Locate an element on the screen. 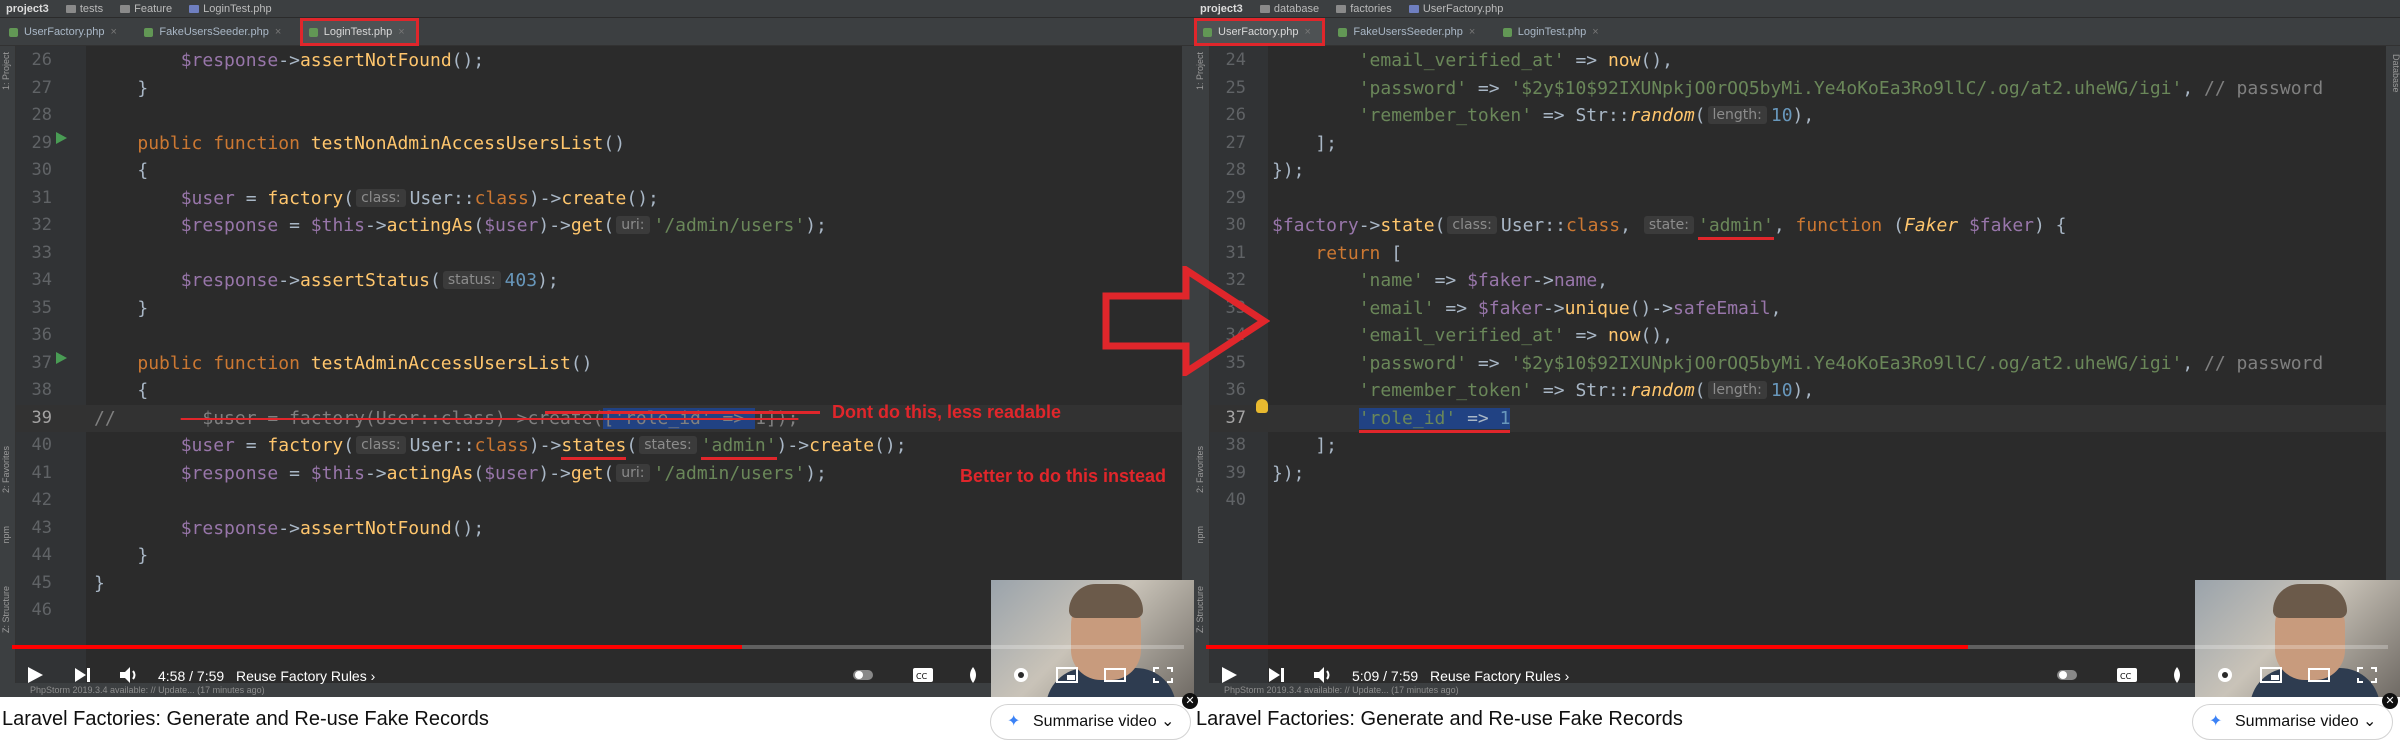  breadcrumb-item: tests is located at coordinates (84, 9).